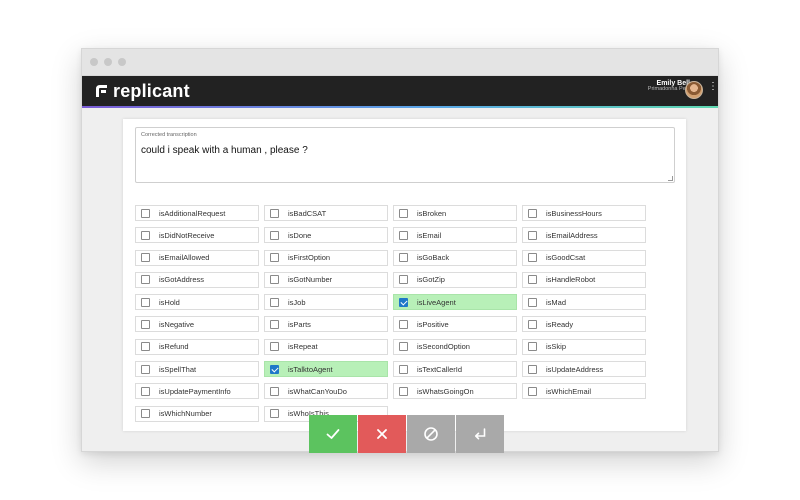 This screenshot has height=500, width=800. I want to click on intent-option: isSecondOption, so click(455, 346).